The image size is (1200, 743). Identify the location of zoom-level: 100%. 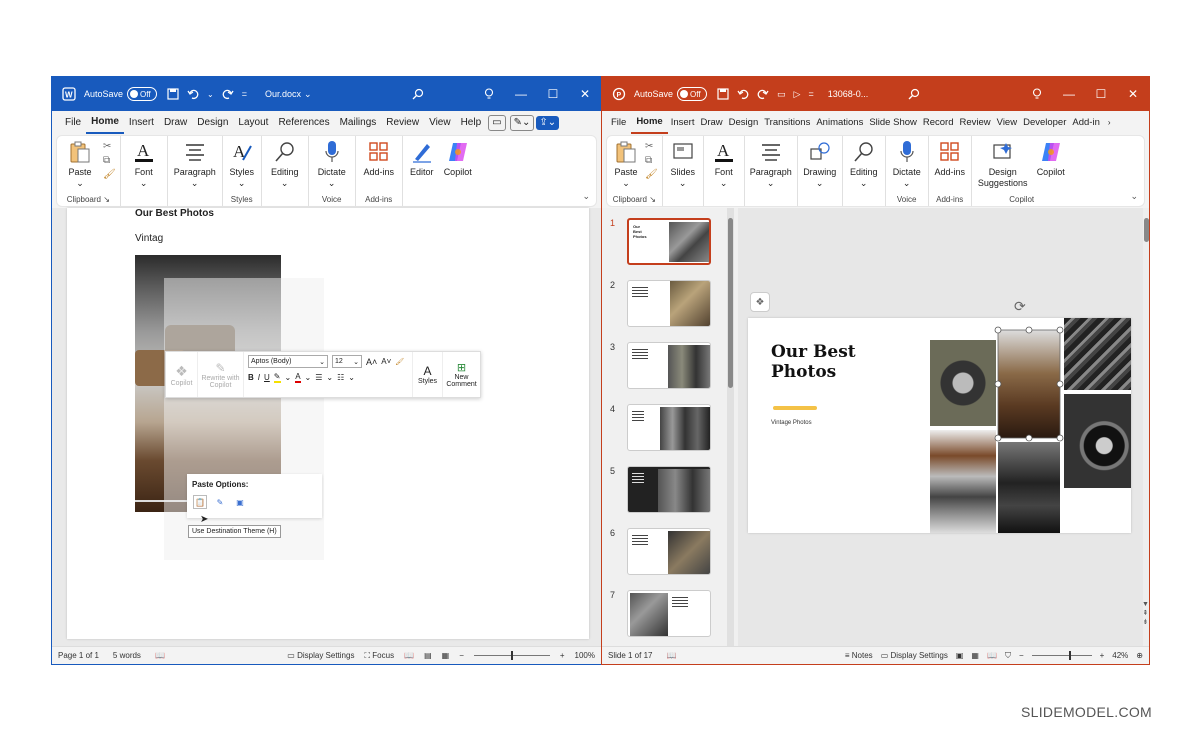
(585, 655).